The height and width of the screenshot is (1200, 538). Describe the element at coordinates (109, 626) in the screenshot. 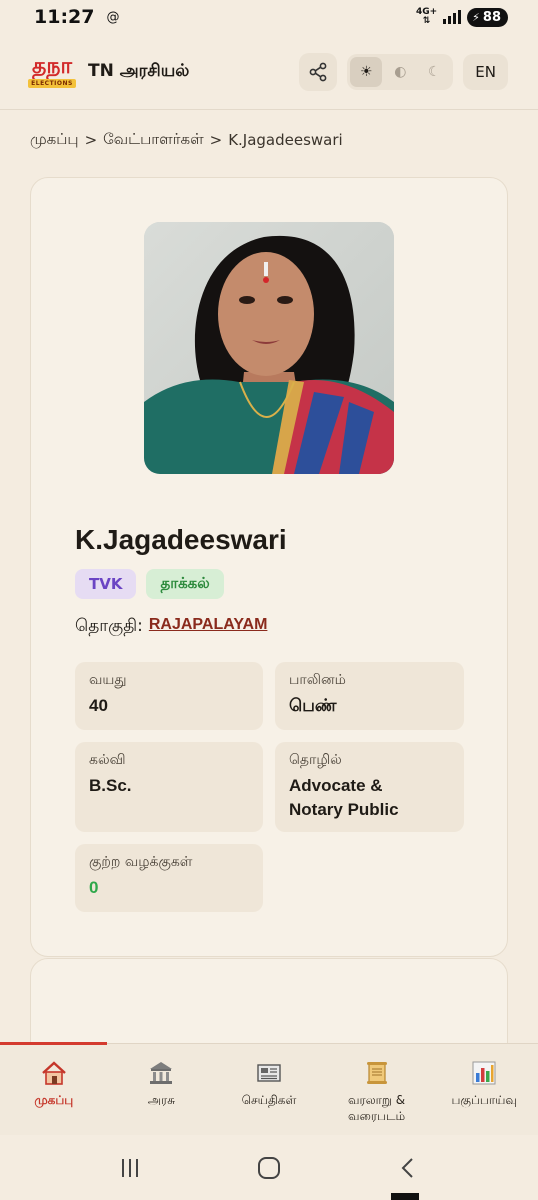

I see `constituency-label: தொகுதி:` at that location.